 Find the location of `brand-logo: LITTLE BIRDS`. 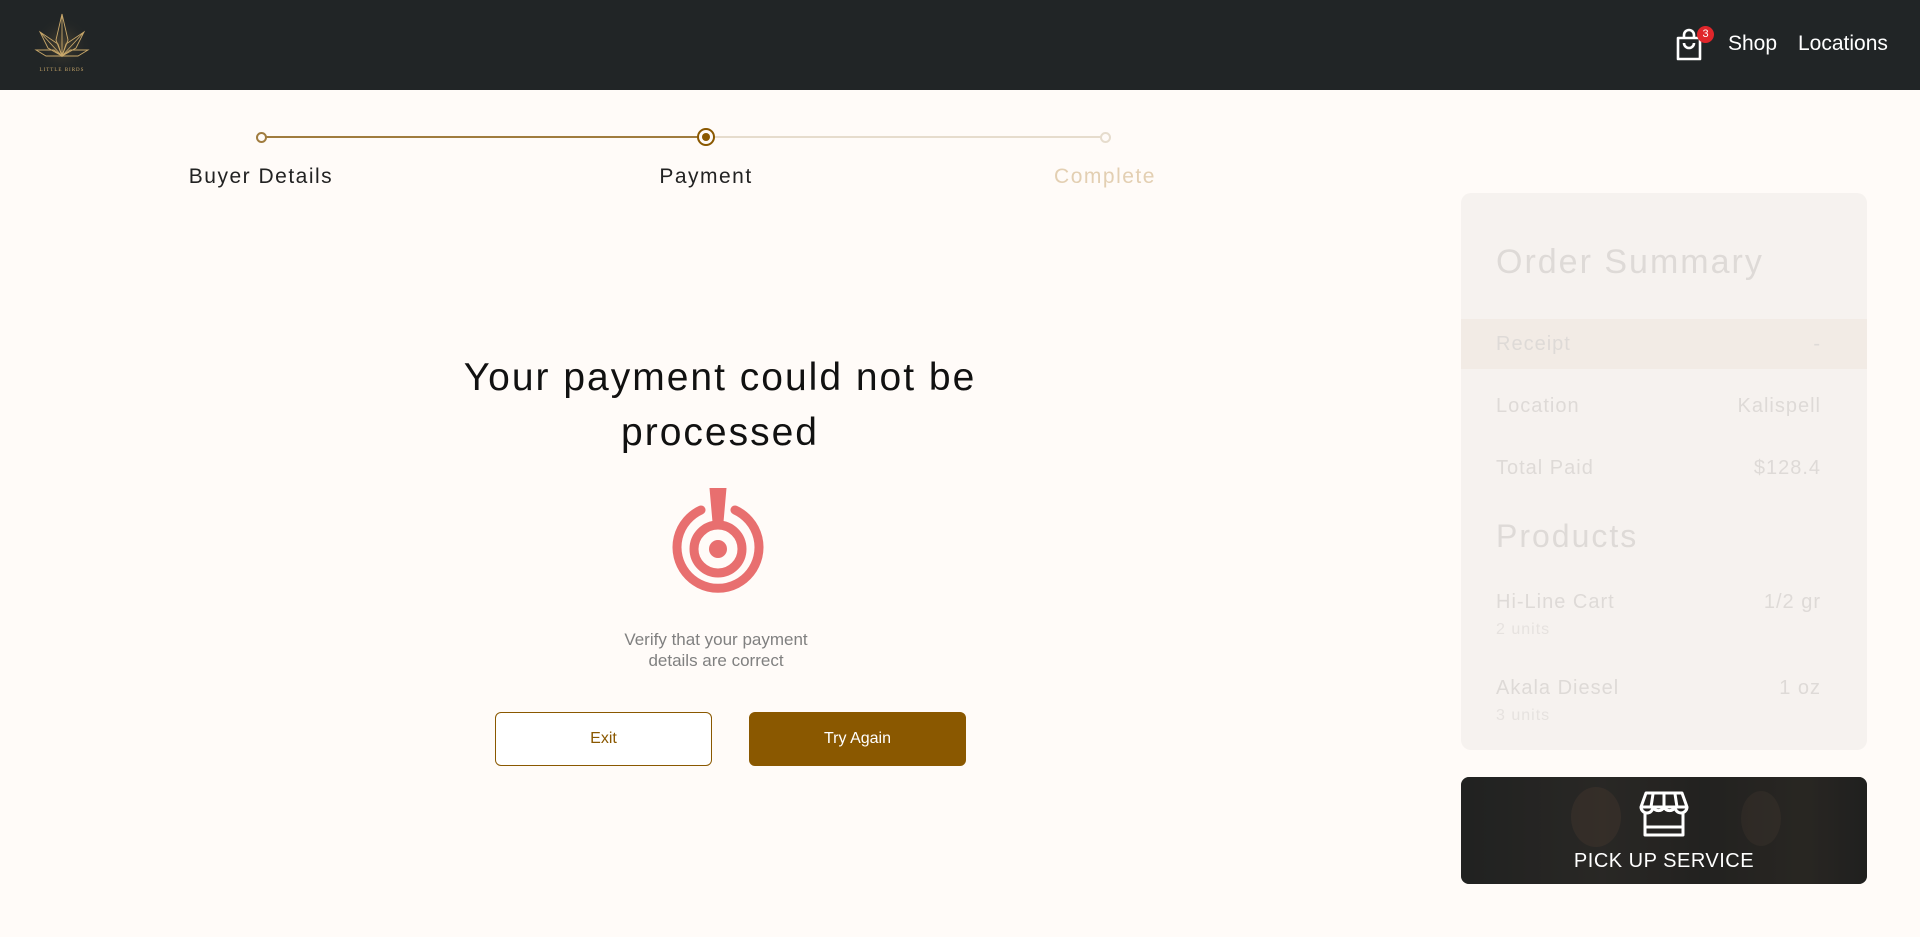

brand-logo: LITTLE BIRDS is located at coordinates (62, 44).